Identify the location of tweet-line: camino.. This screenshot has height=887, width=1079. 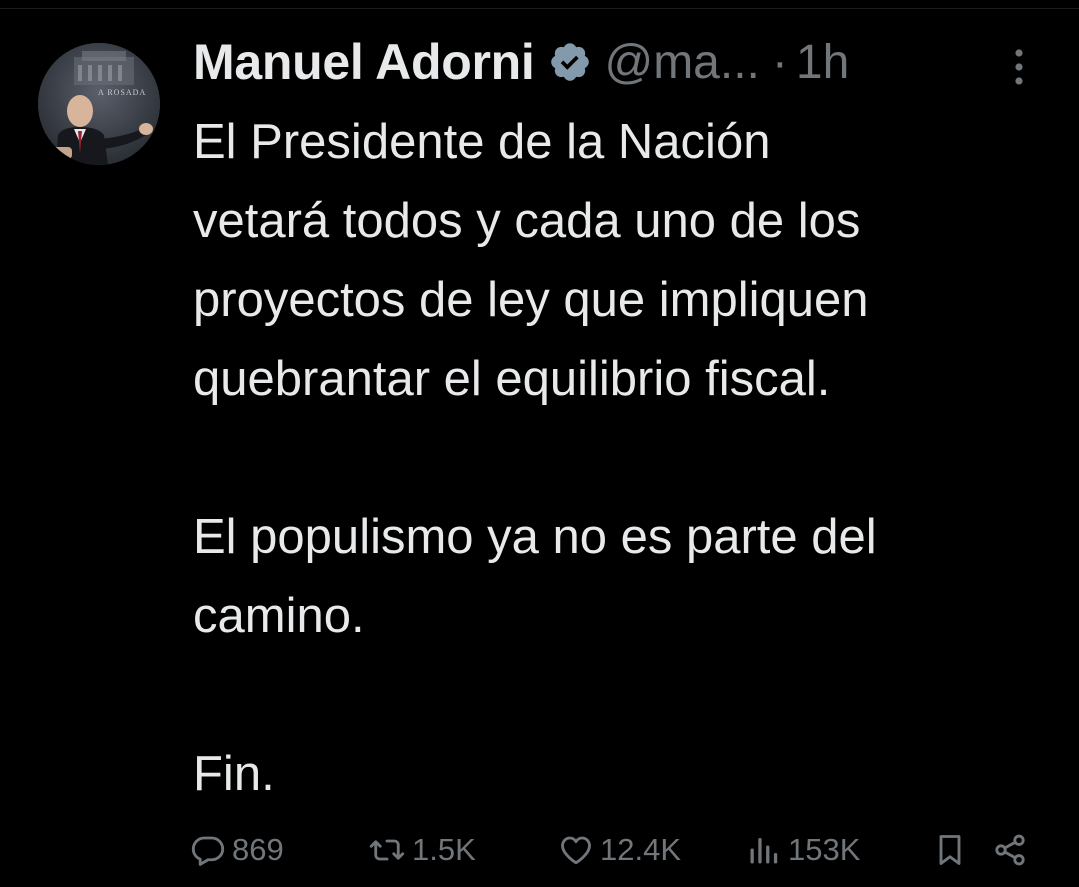
(279, 616).